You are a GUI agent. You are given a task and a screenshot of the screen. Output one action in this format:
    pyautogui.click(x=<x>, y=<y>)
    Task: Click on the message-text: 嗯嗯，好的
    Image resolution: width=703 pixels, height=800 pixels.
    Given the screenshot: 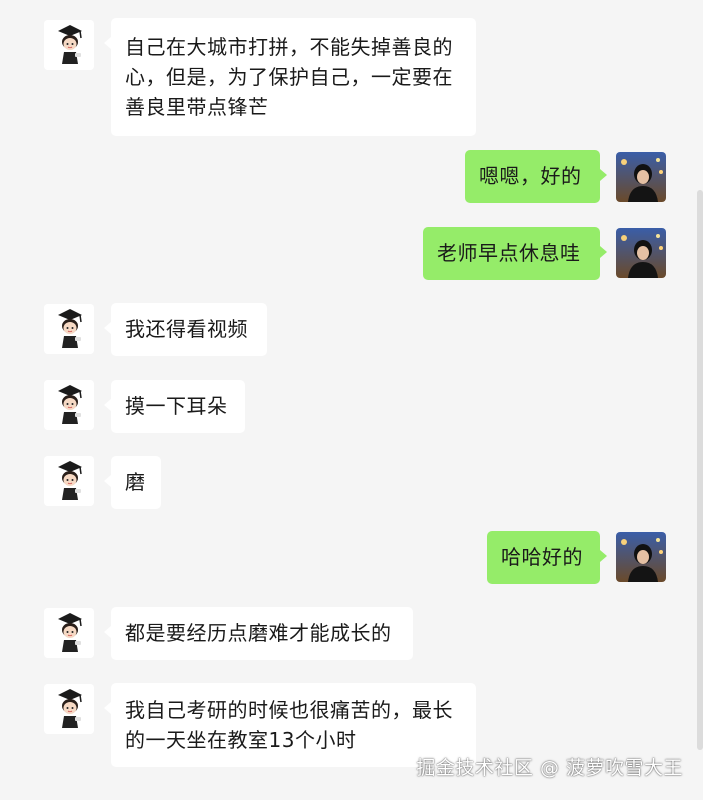 What is the action you would take?
    pyautogui.click(x=530, y=176)
    